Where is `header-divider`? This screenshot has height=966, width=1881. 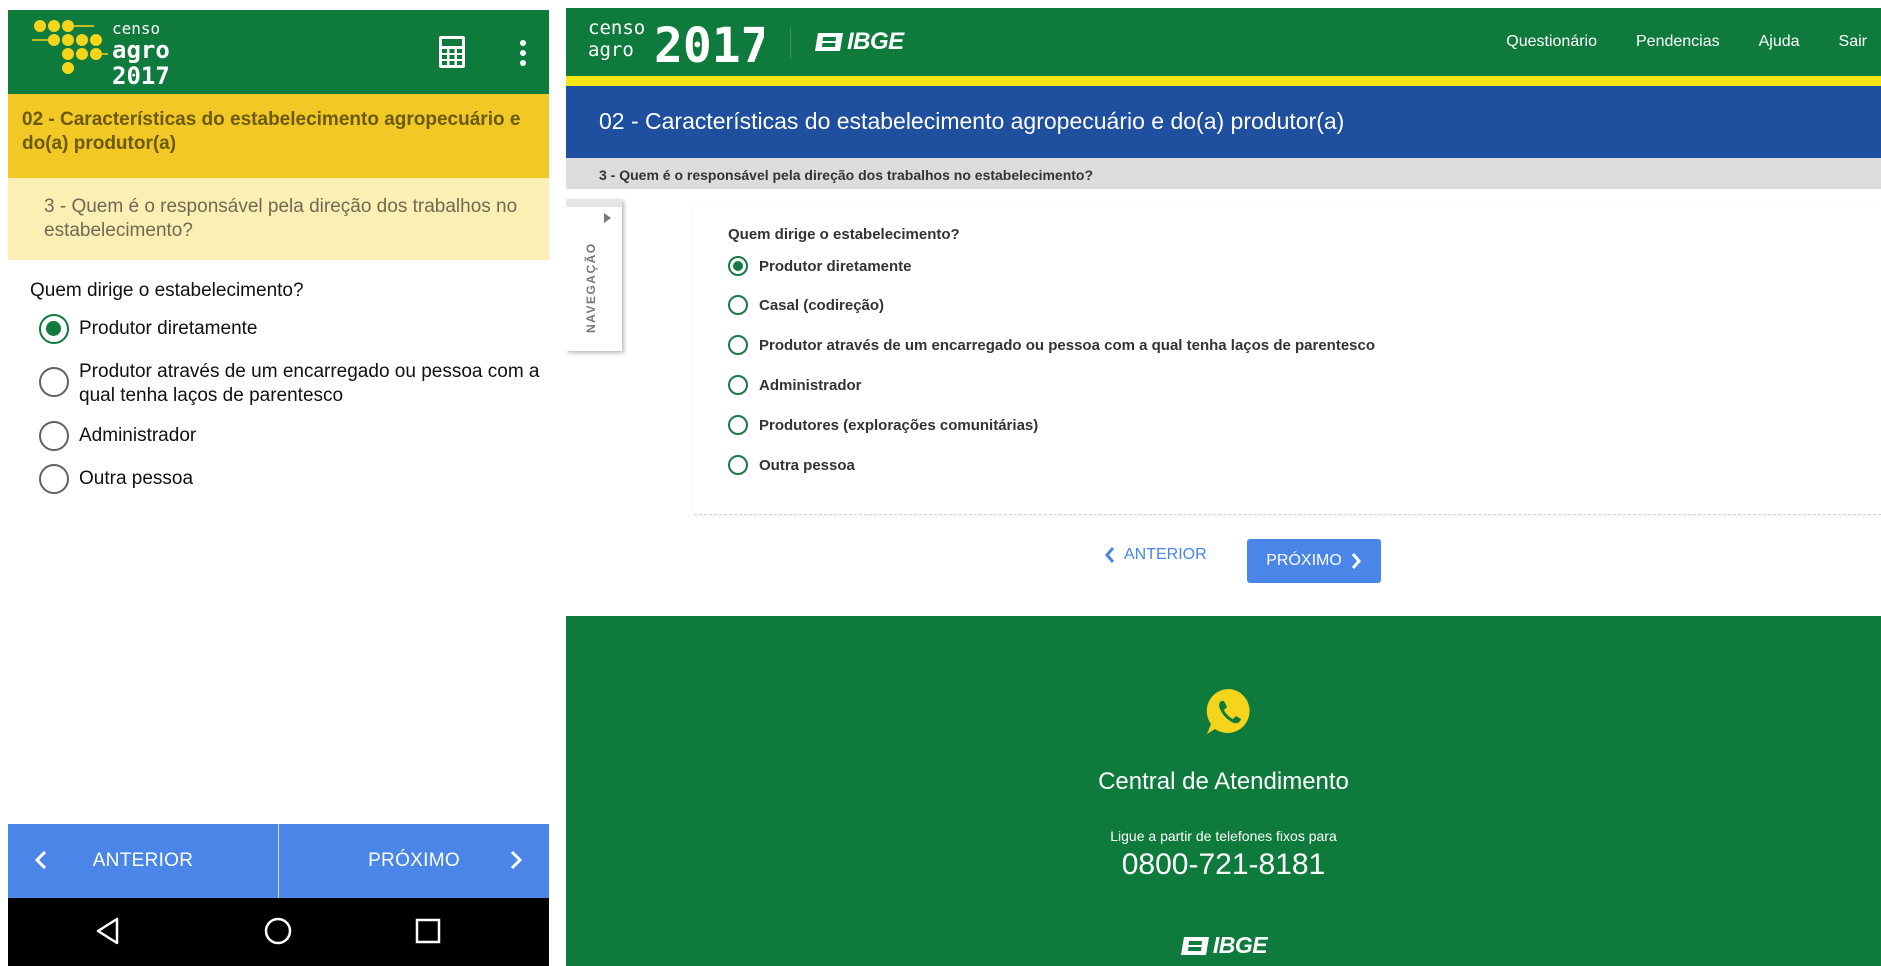 header-divider is located at coordinates (790, 43).